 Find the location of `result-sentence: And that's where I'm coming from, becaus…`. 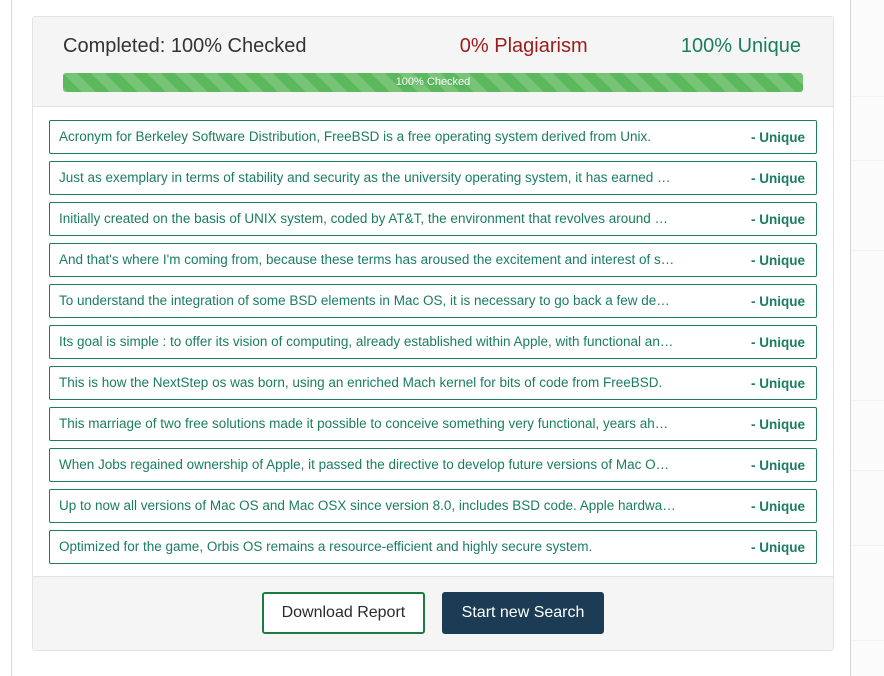

result-sentence: And that's where I'm coming from, becaus… is located at coordinates (367, 259).